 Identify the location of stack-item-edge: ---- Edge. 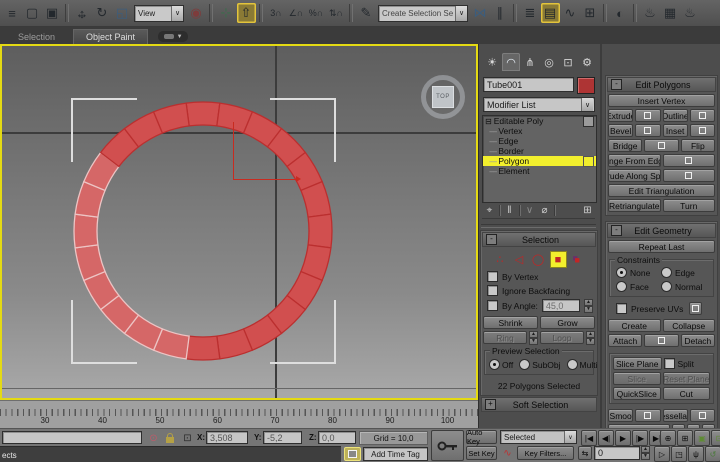
(539, 141).